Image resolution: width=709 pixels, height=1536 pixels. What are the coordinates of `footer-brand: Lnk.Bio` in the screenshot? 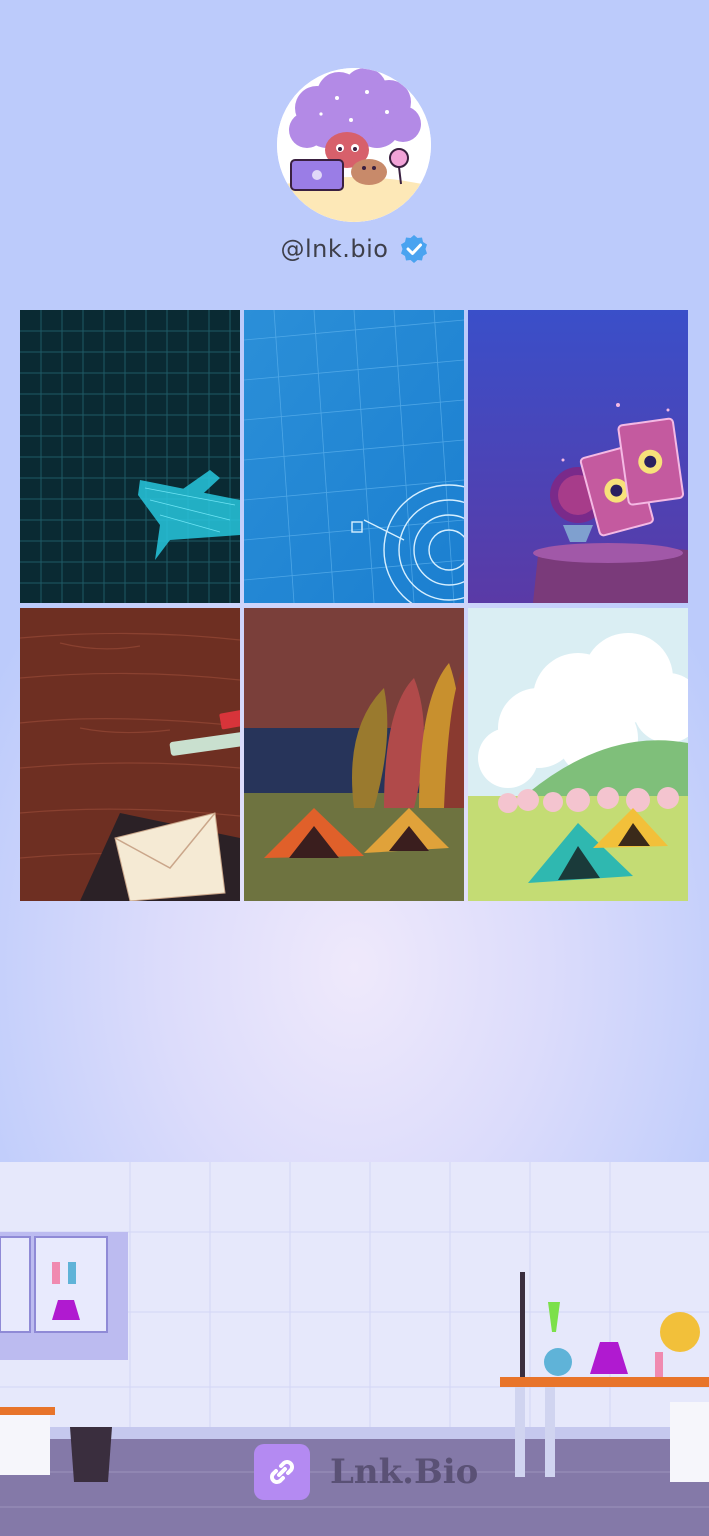 It's located at (366, 1472).